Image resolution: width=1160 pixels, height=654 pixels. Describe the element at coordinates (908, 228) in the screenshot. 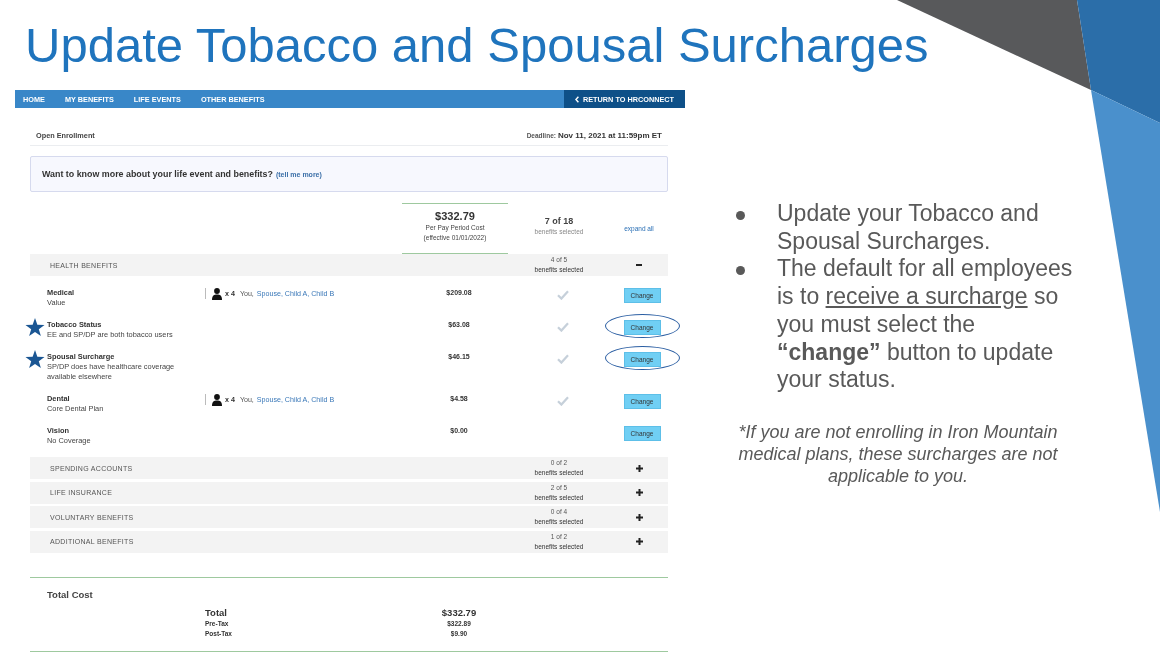

I see `bullet-text: Update your Tobacco and Spousal Surcharges.` at that location.